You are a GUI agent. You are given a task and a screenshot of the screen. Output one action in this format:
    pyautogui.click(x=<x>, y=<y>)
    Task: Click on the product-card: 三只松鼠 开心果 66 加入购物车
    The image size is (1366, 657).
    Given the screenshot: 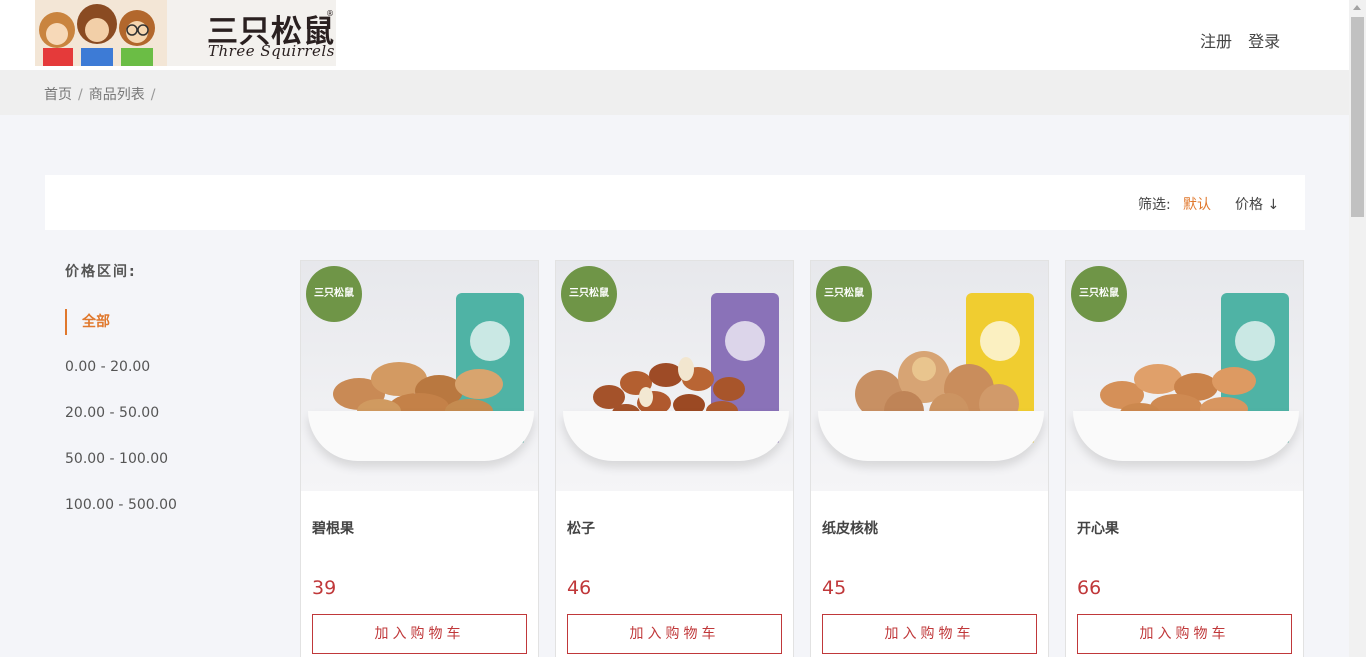 What is the action you would take?
    pyautogui.click(x=1184, y=458)
    